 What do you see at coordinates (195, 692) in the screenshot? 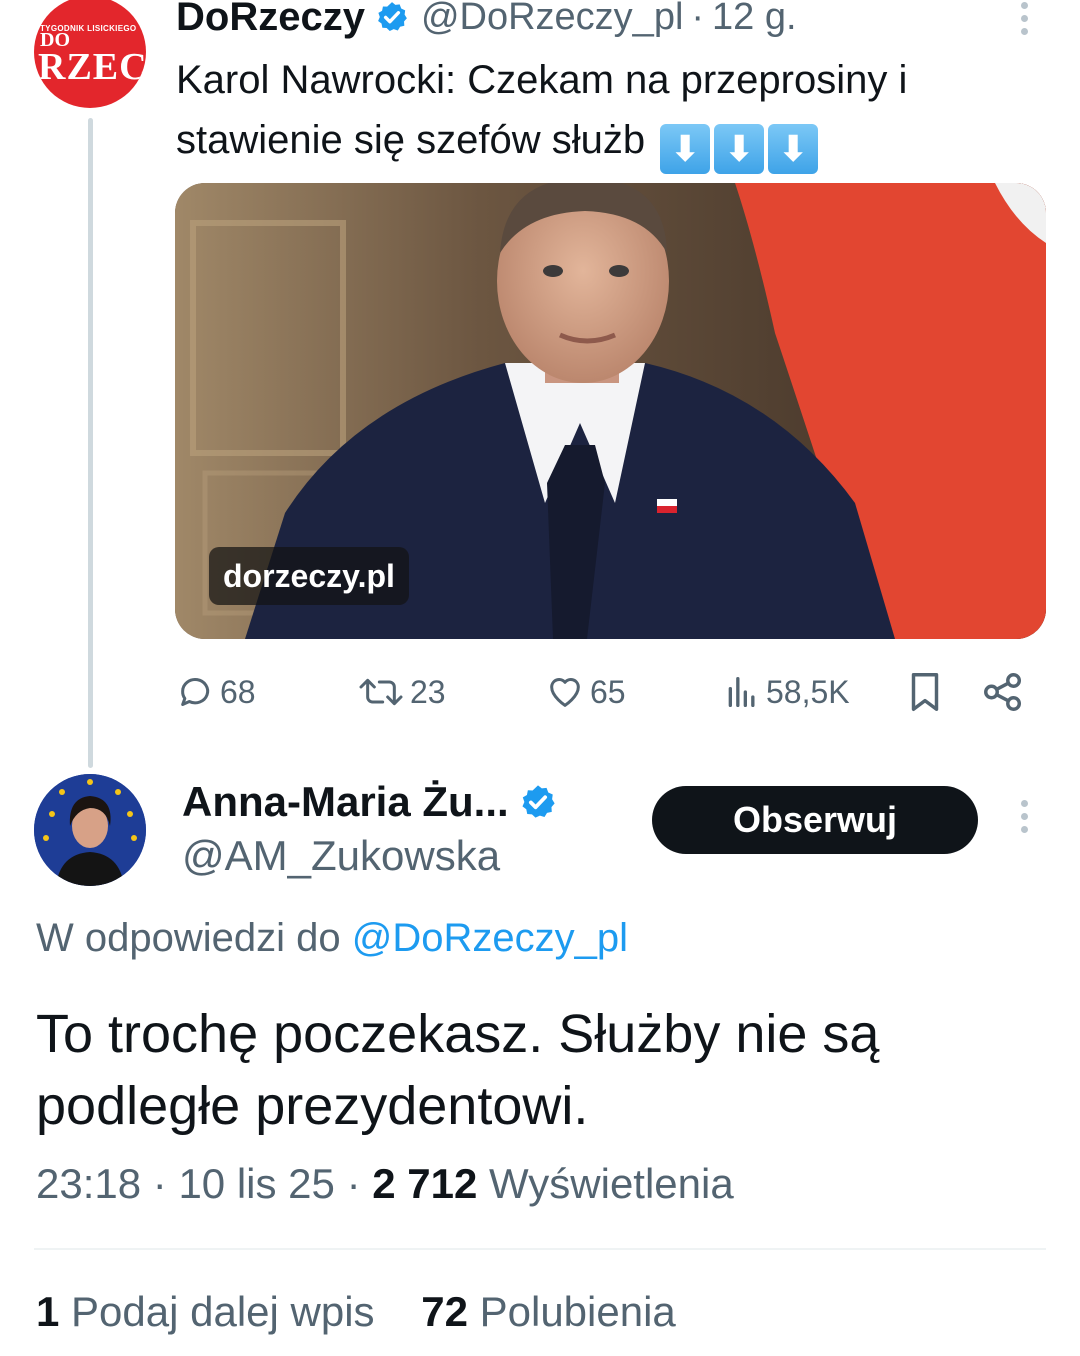
I see `reply-icon` at bounding box center [195, 692].